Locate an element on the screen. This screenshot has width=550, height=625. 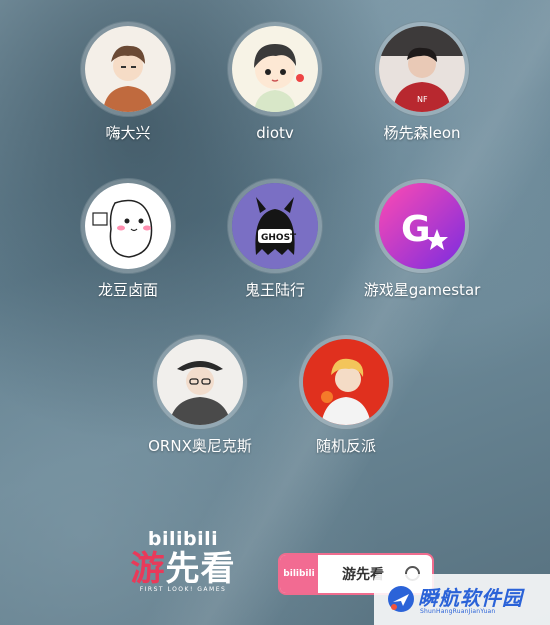
creator-name: diotv is located at coordinates (275, 133).